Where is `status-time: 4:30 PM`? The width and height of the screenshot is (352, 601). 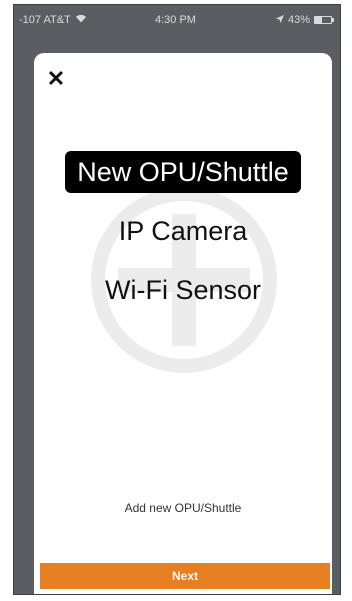
status-time: 4:30 PM is located at coordinates (175, 20).